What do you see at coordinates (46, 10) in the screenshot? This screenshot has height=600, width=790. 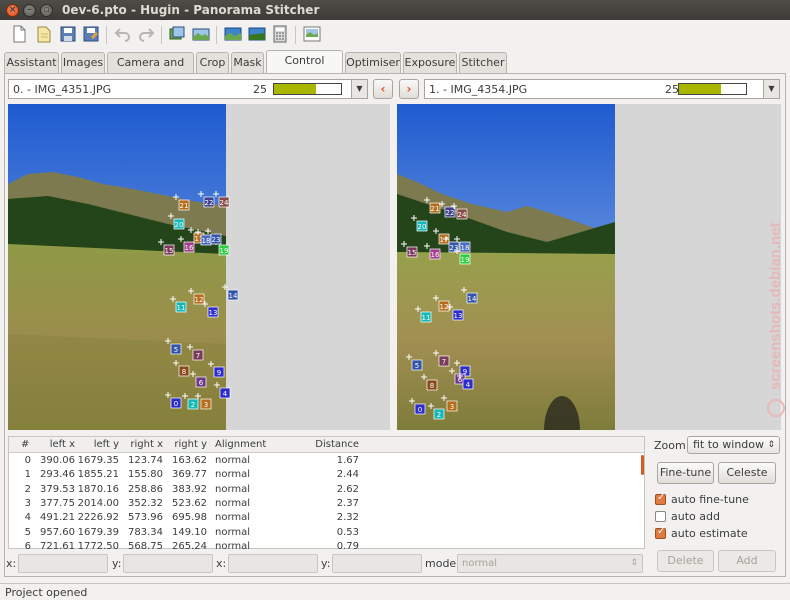 I see `maximize-window-button: ▫` at bounding box center [46, 10].